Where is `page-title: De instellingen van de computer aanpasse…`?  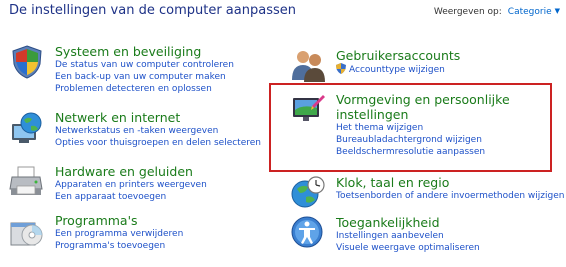 page-title: De instellingen van de computer aanpasse… is located at coordinates (152, 10).